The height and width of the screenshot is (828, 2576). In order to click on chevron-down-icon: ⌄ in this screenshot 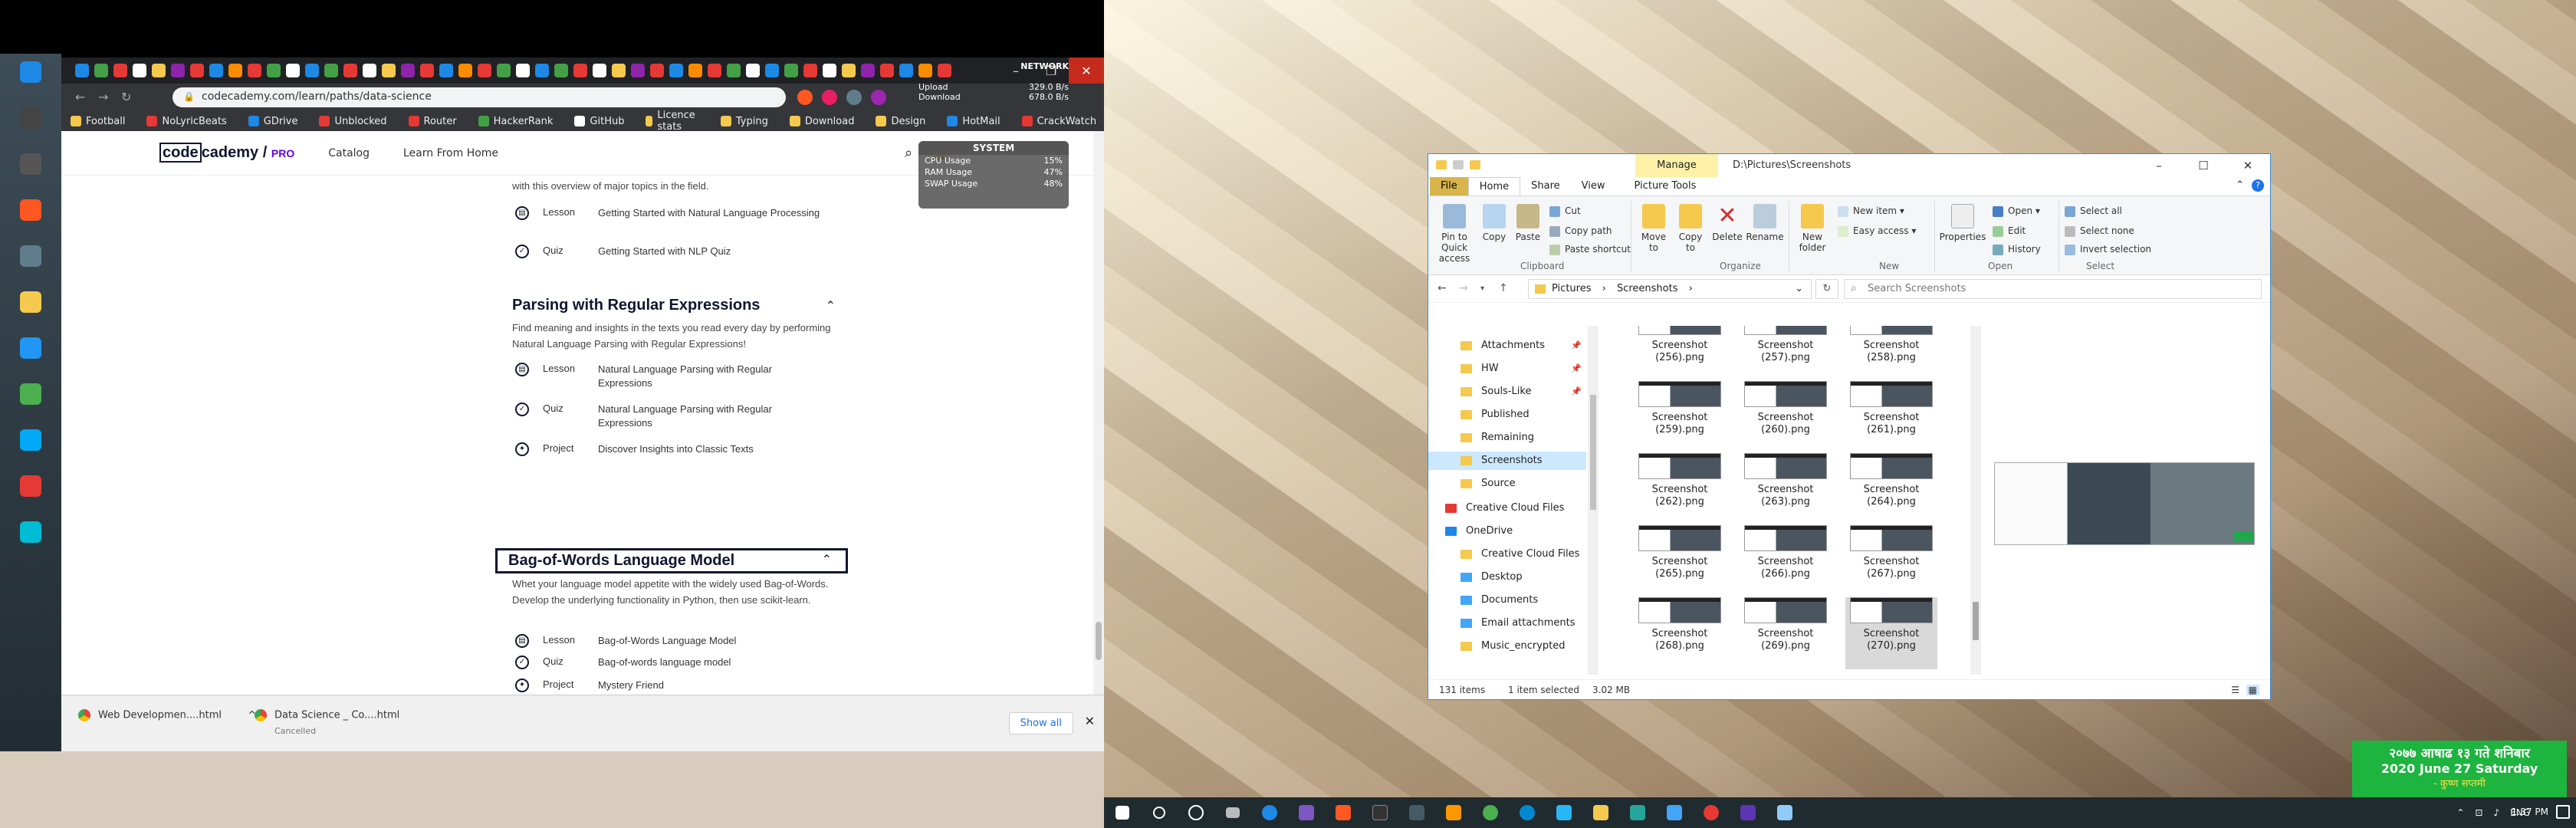, I will do `click(1799, 288)`.